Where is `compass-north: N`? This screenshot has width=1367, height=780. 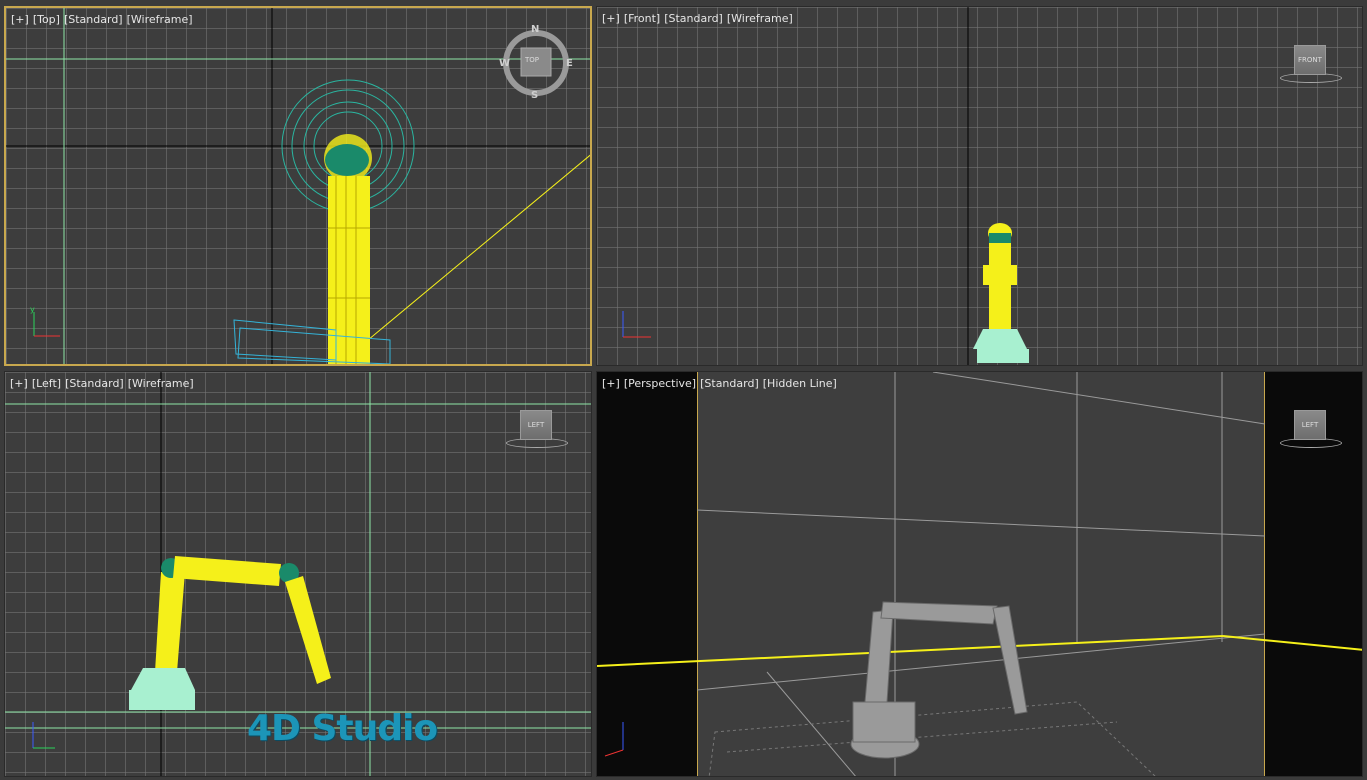
compass-north: N is located at coordinates (535, 29).